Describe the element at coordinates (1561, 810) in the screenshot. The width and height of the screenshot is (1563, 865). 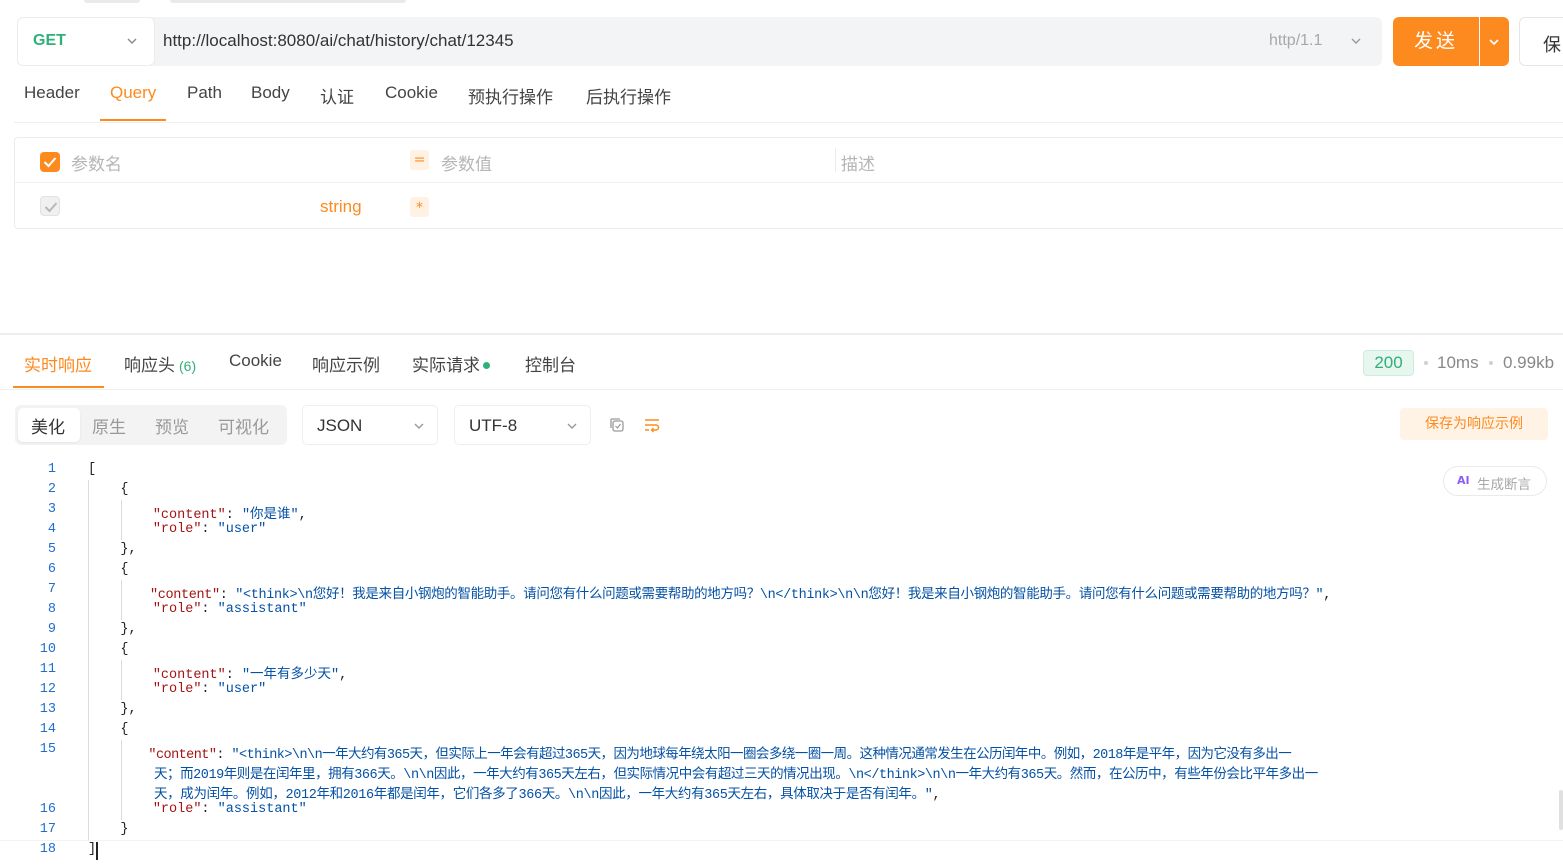
I see `scrollbar` at that location.